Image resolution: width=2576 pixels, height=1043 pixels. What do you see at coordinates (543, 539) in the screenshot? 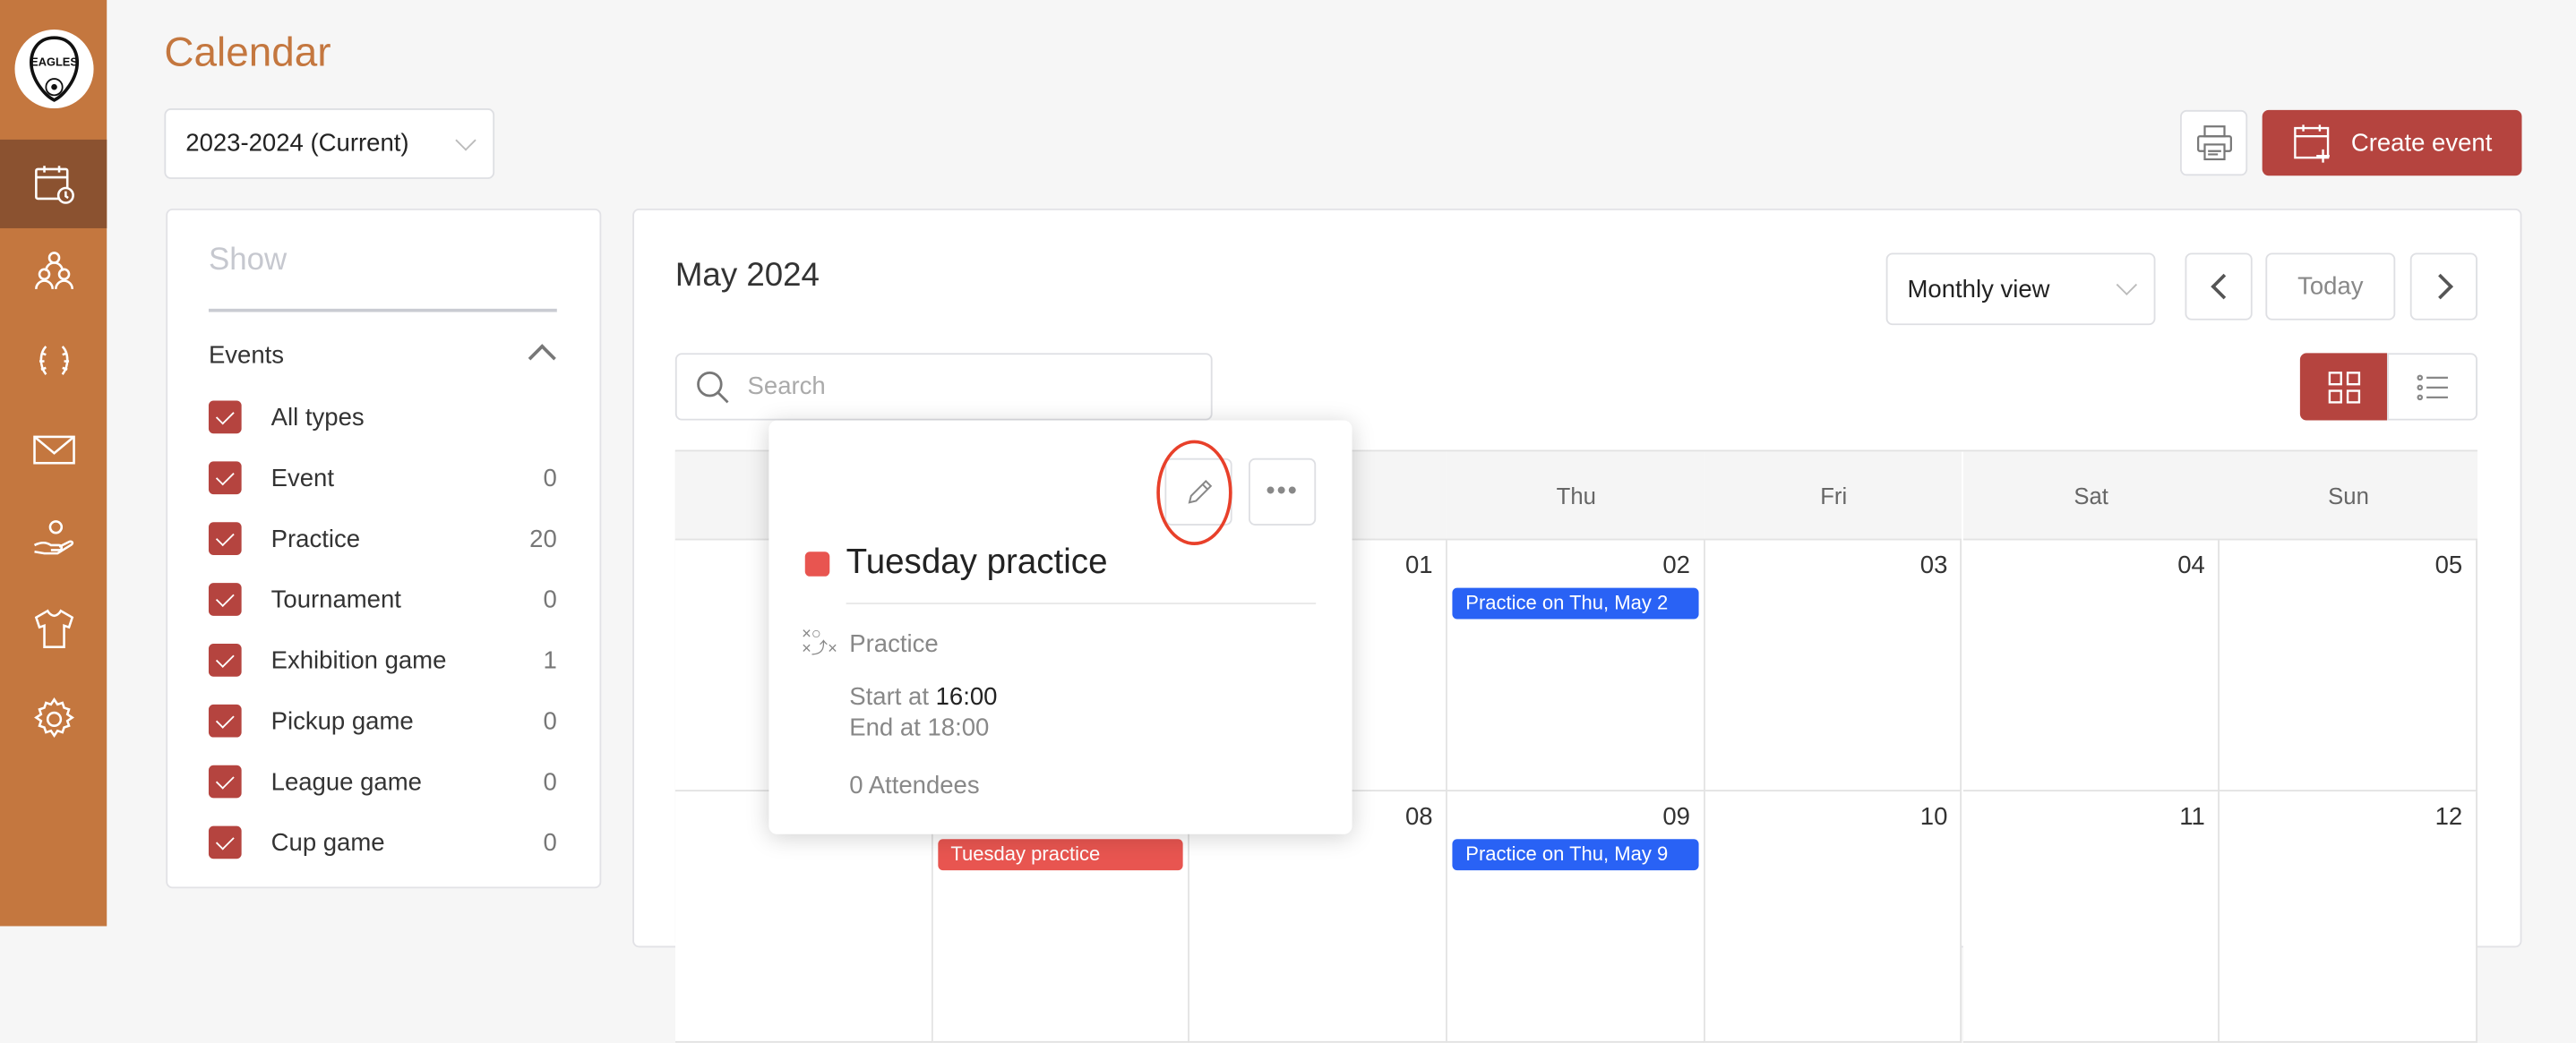
I see `filter-count: 20` at bounding box center [543, 539].